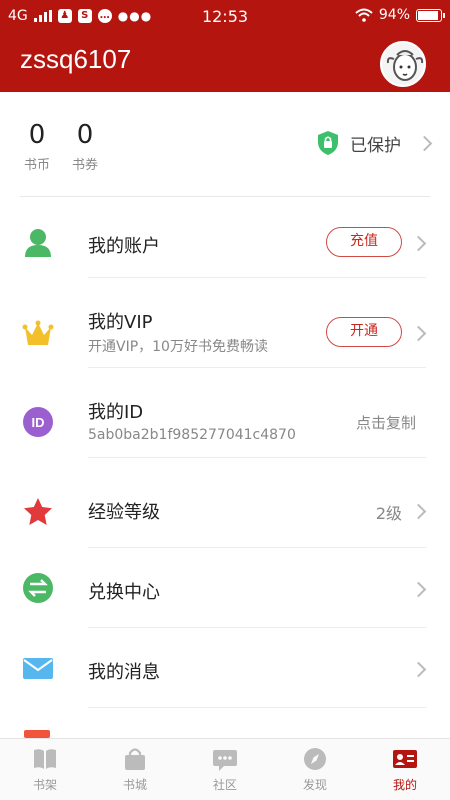  I want to click on menu-item-account: 我的账户 充值, so click(225, 238).